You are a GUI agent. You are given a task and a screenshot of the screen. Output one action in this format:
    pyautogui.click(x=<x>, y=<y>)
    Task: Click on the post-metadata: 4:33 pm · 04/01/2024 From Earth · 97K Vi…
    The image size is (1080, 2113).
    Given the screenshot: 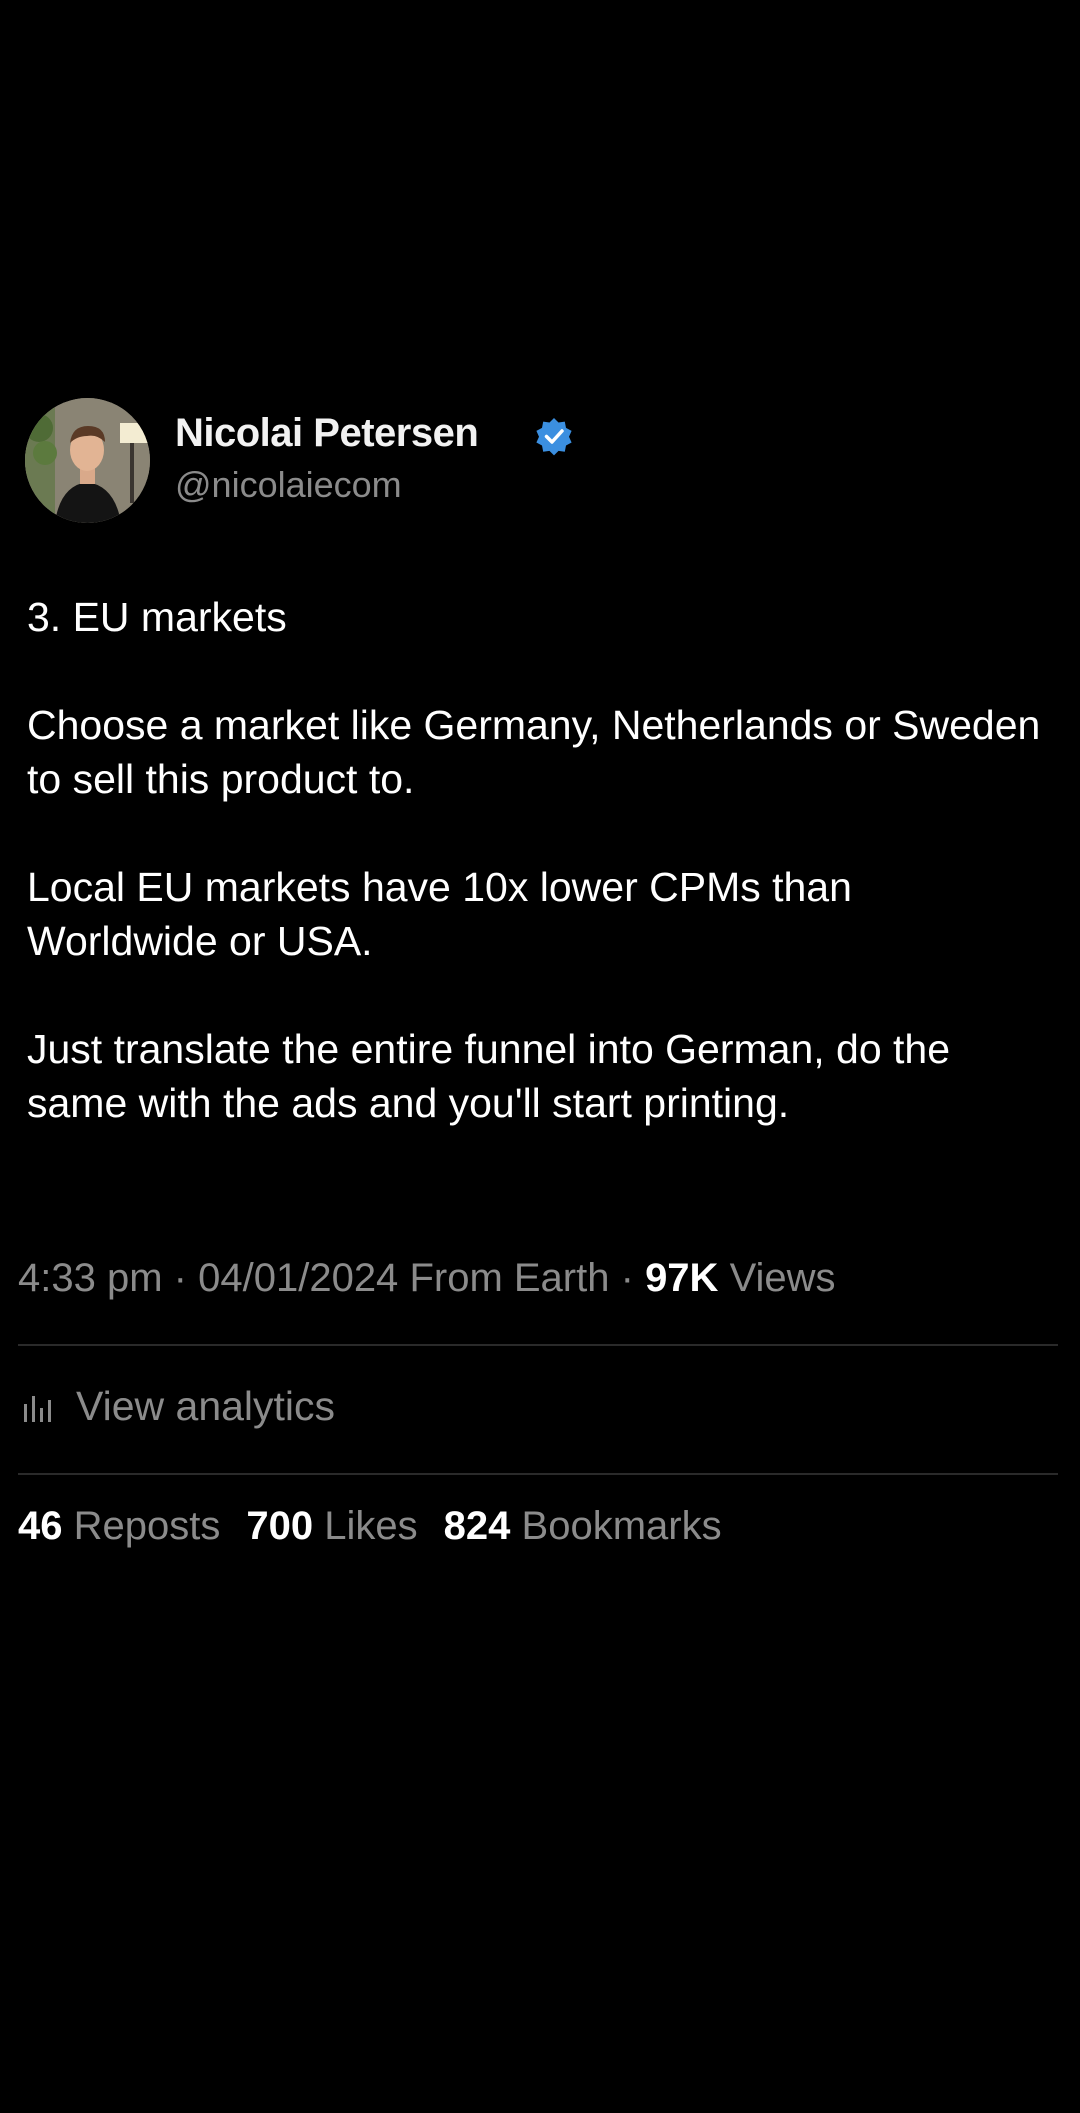 What is the action you would take?
    pyautogui.click(x=427, y=1278)
    